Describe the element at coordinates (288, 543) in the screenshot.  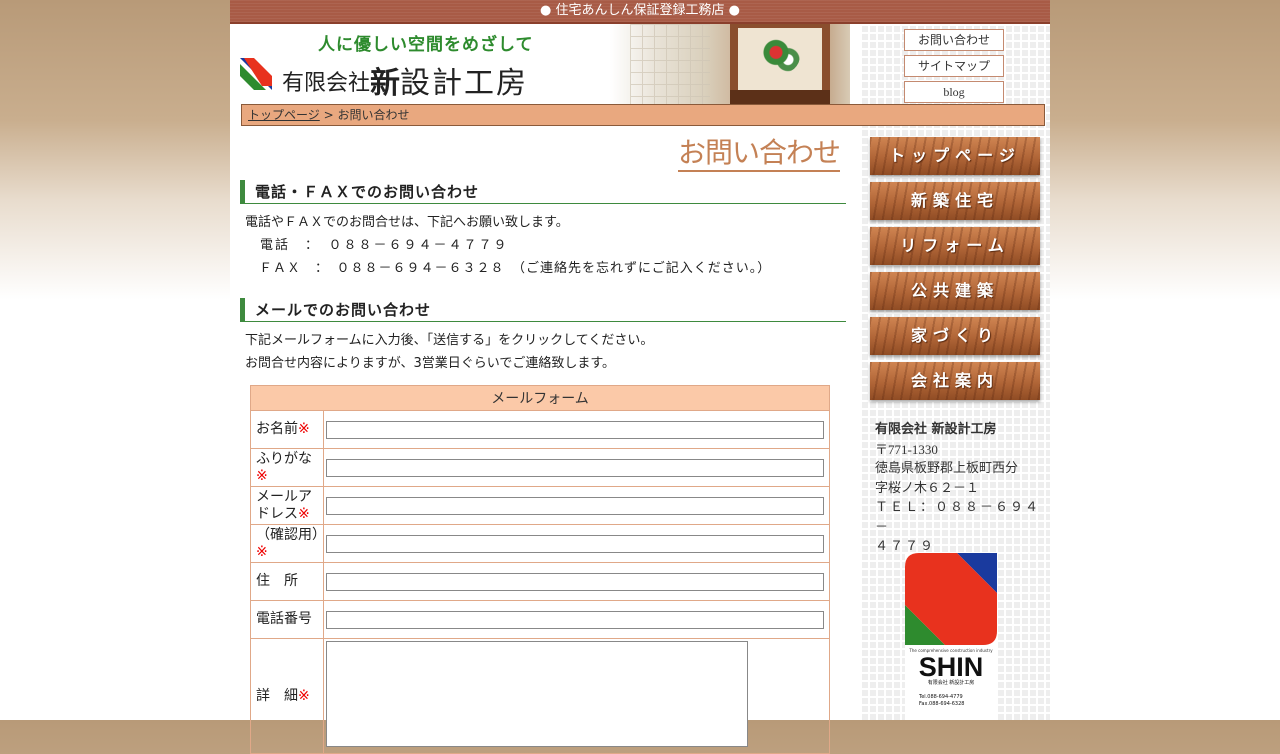
I see `email-confirm-label: （確認用）※` at that location.